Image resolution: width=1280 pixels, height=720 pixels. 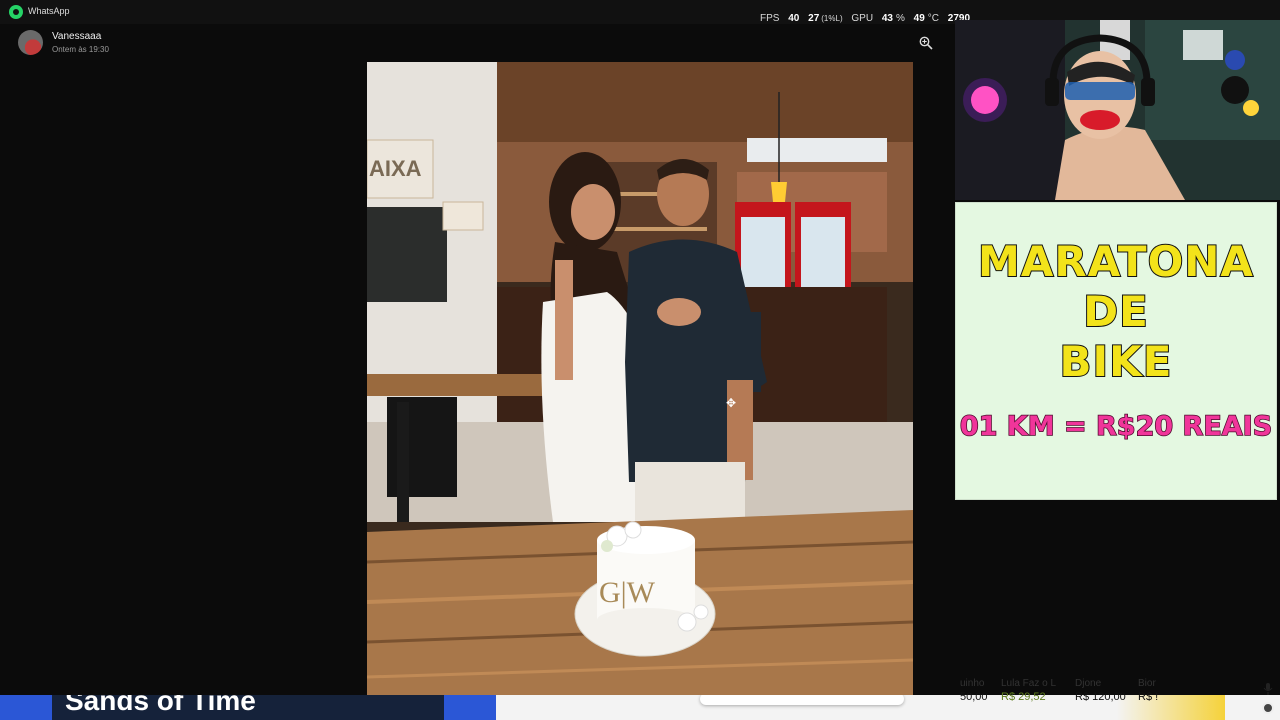 I want to click on banner-line-1: MARATONA, so click(x=1115, y=261).